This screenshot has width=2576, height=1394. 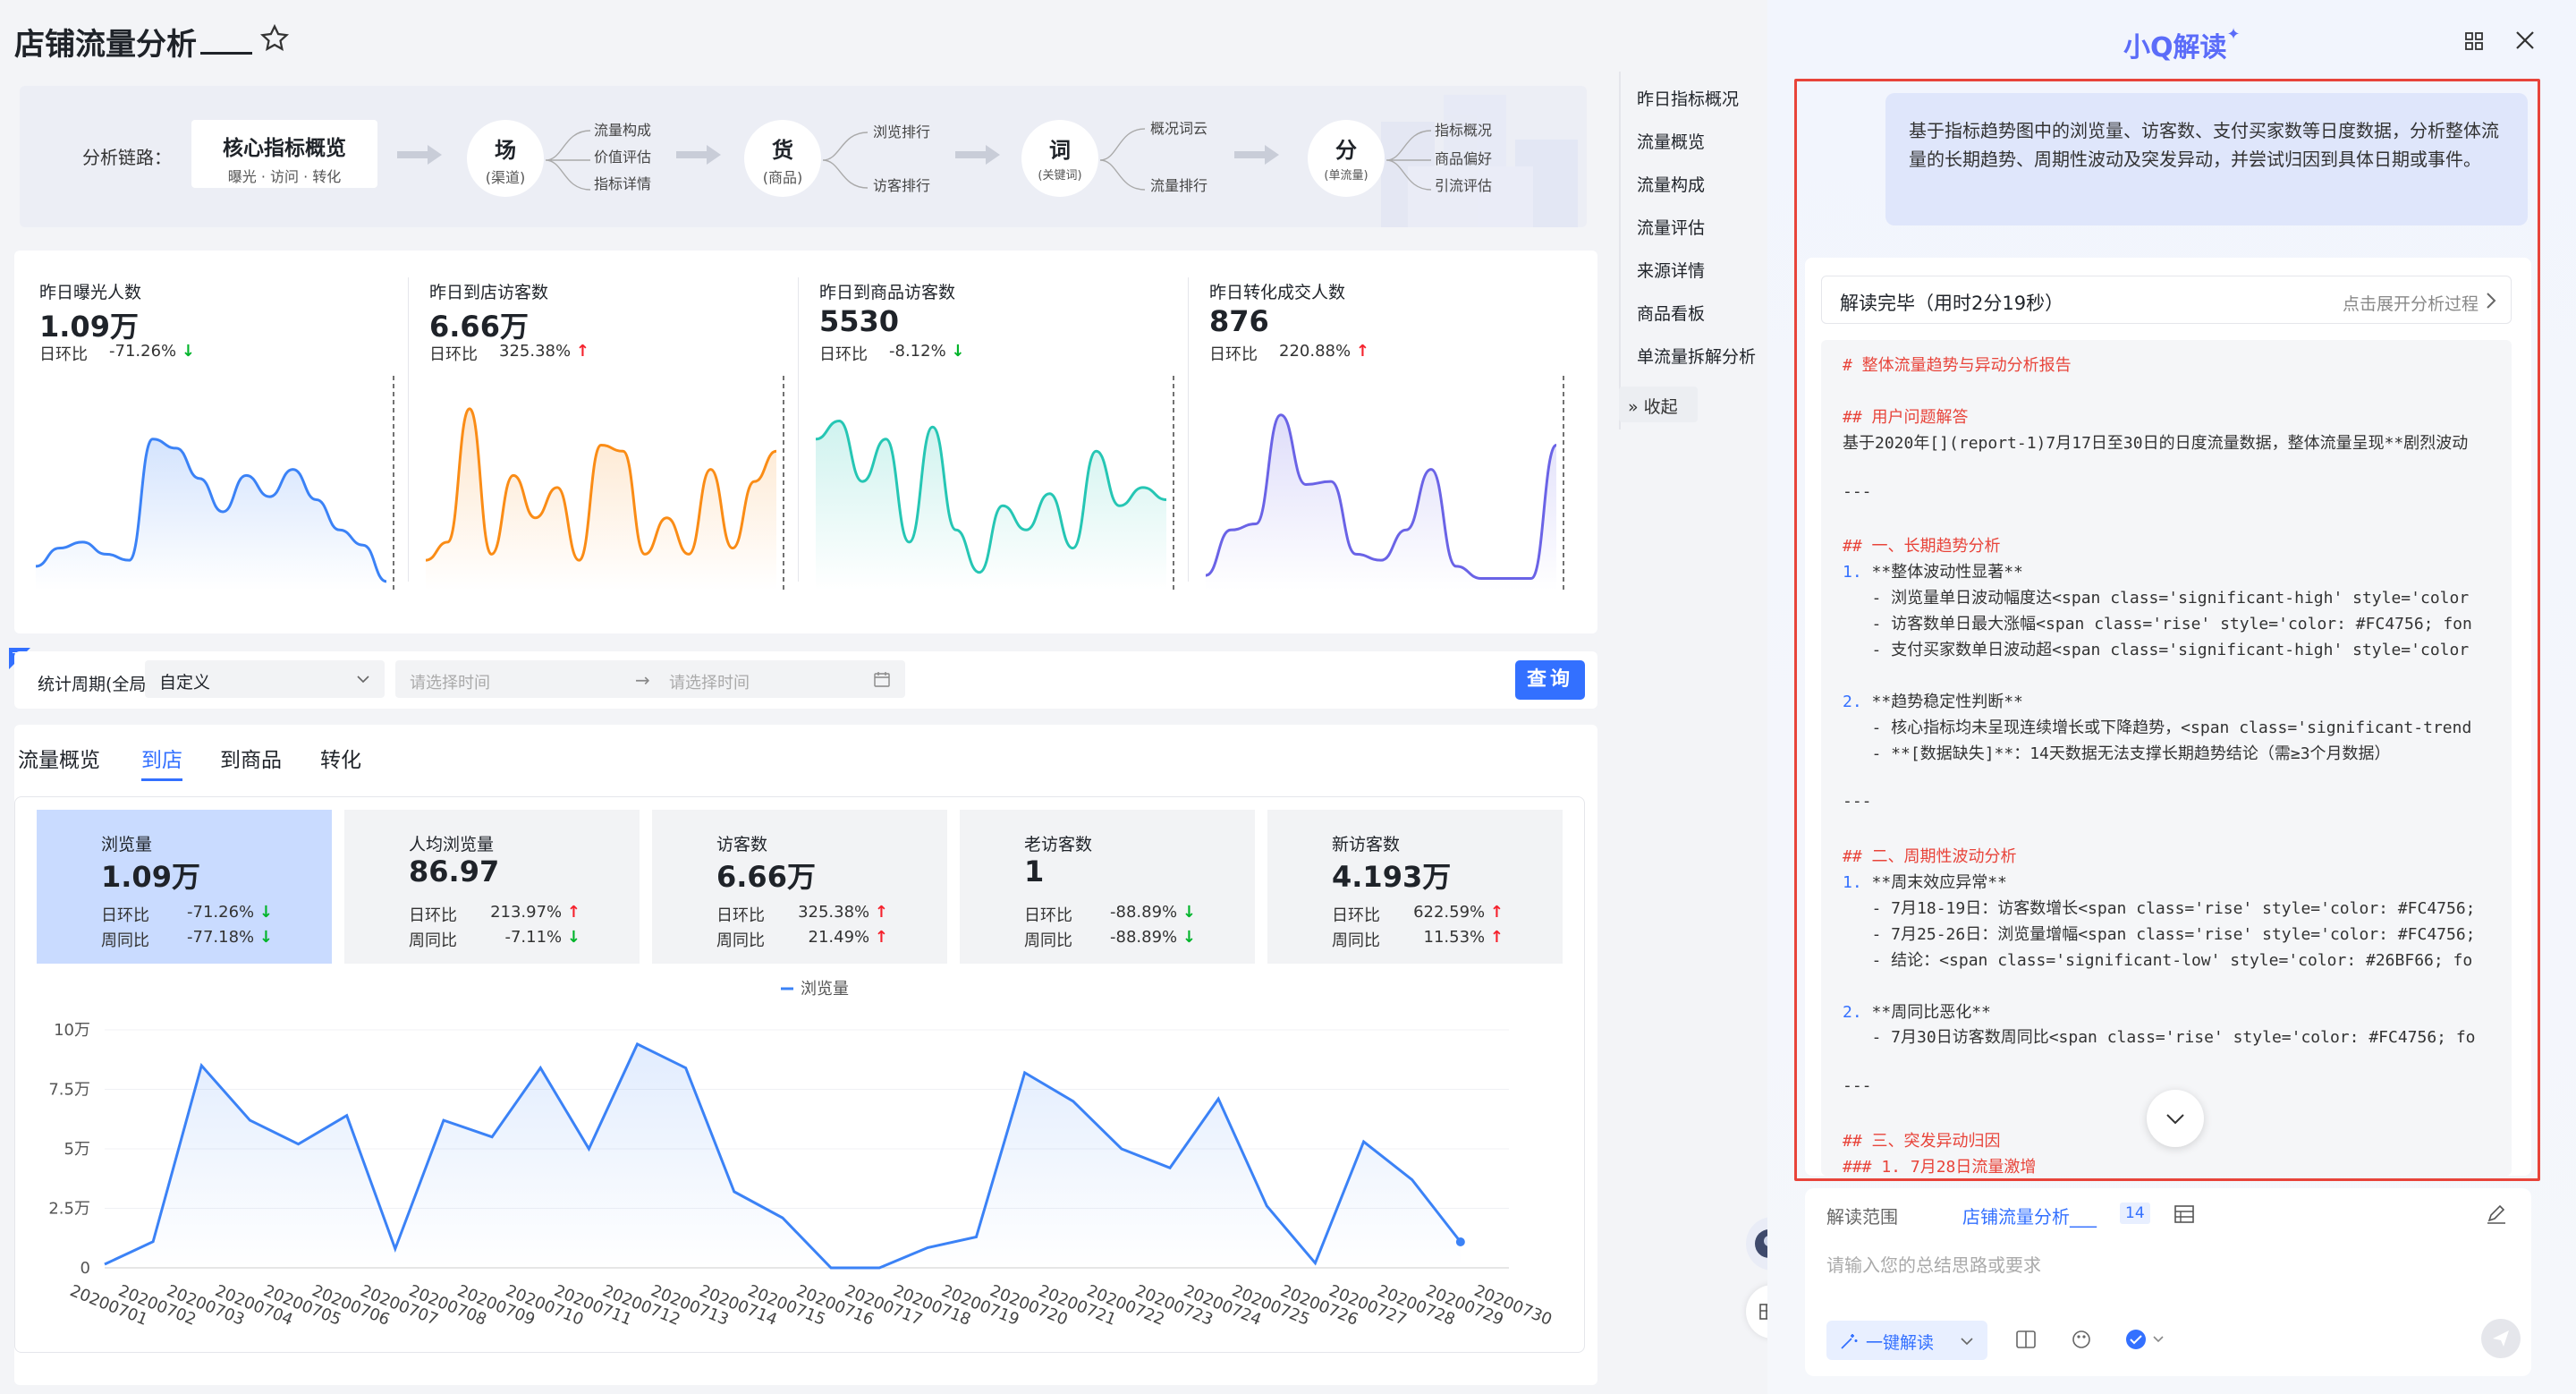 I want to click on metric-card-new-visitors: 新访客数 4.193万 日环比 622.59% ↑ 周同比 11.53% ↑, so click(x=1415, y=887).